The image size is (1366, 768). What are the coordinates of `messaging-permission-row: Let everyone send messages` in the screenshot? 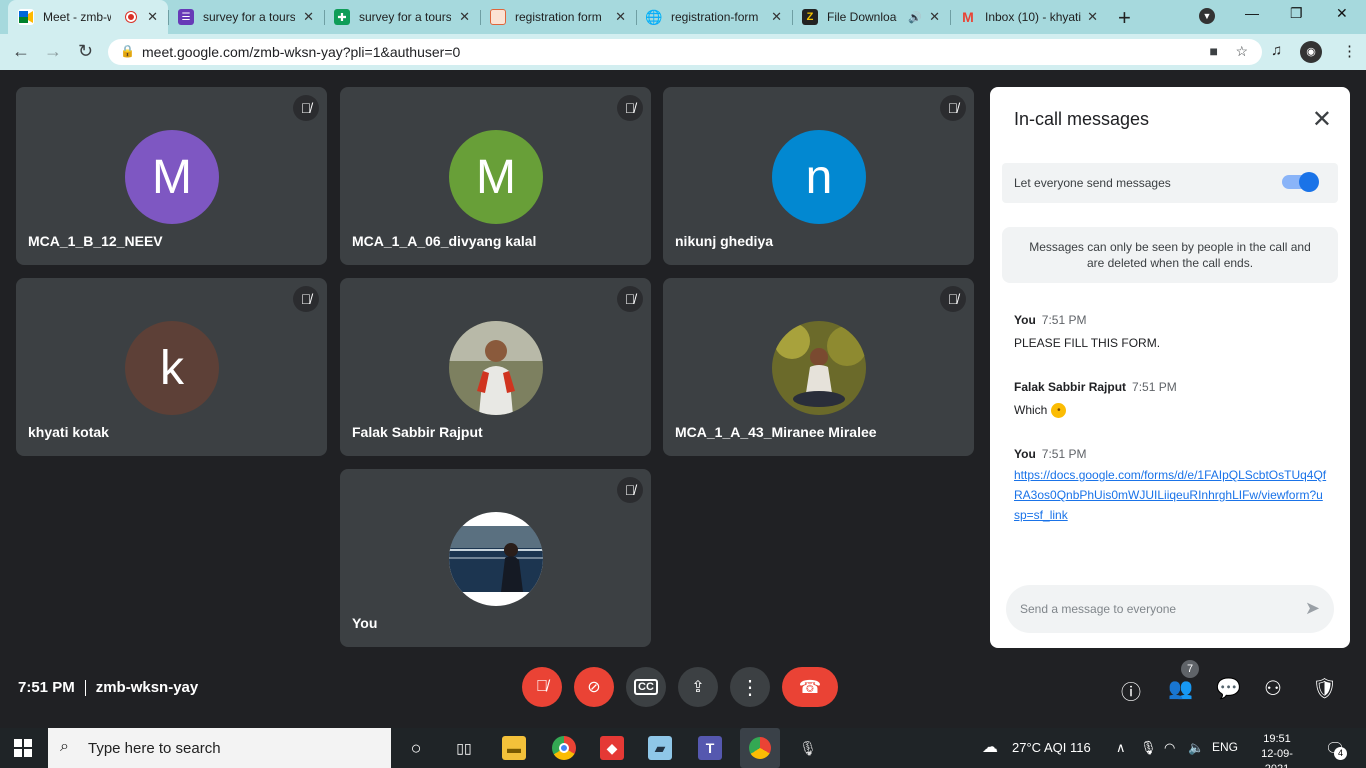 It's located at (1170, 183).